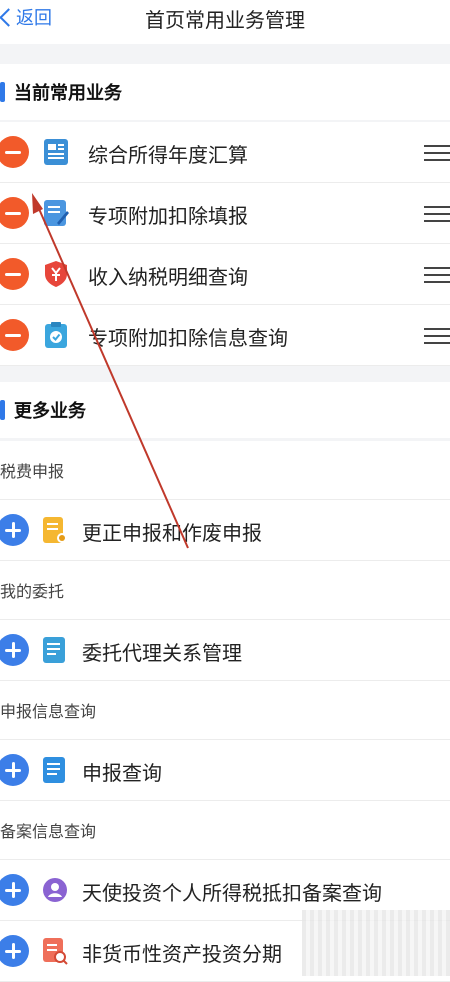 This screenshot has height=982, width=450. I want to click on section-title: 更多业务, so click(50, 411).